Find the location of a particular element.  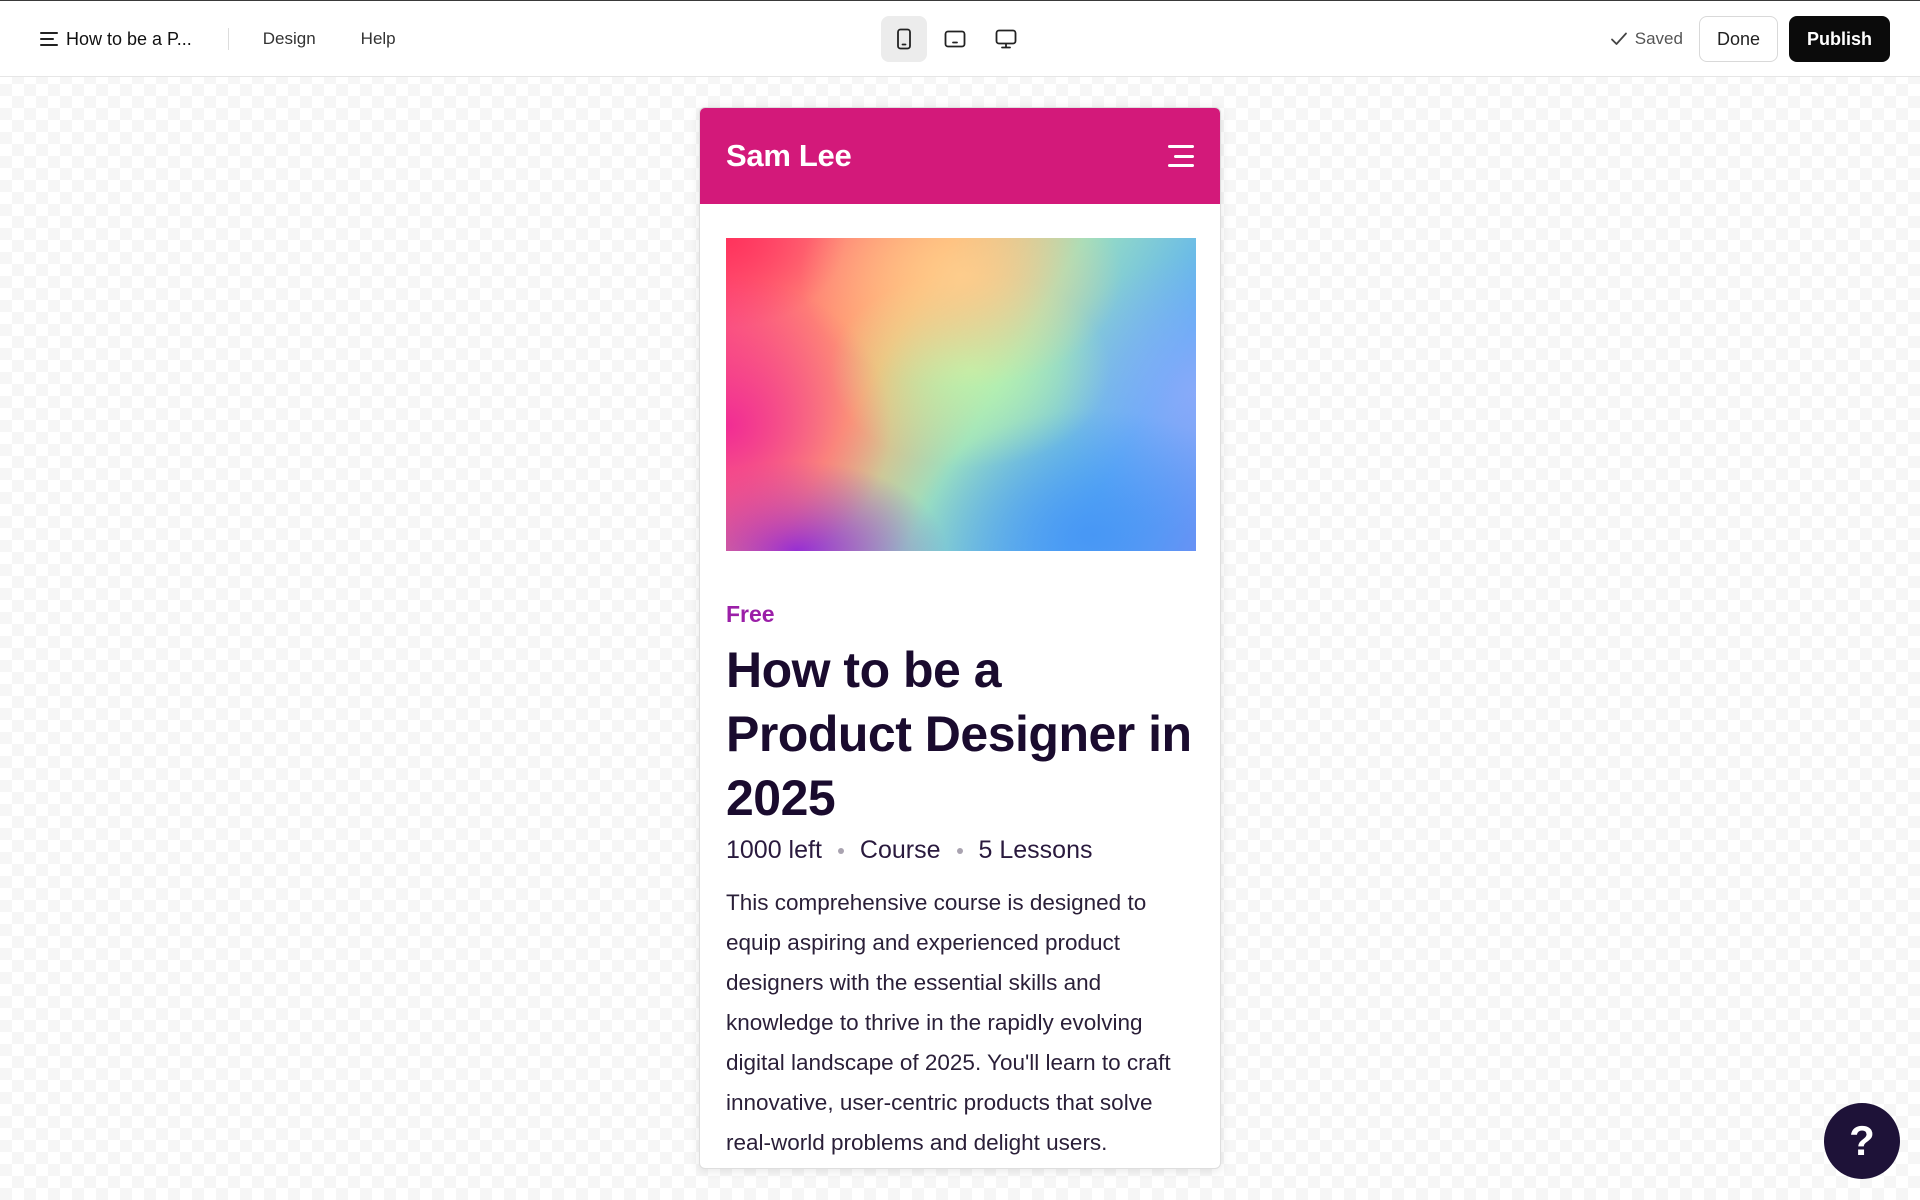

menu-icon is located at coordinates (49, 39).